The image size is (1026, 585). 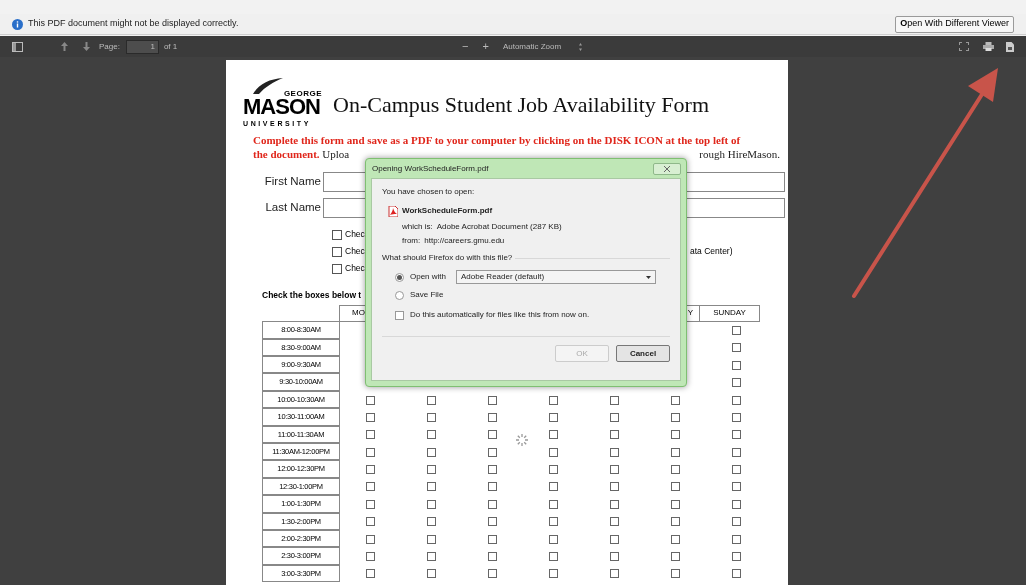 I want to click on cancel-button: Cancel, so click(x=643, y=353).